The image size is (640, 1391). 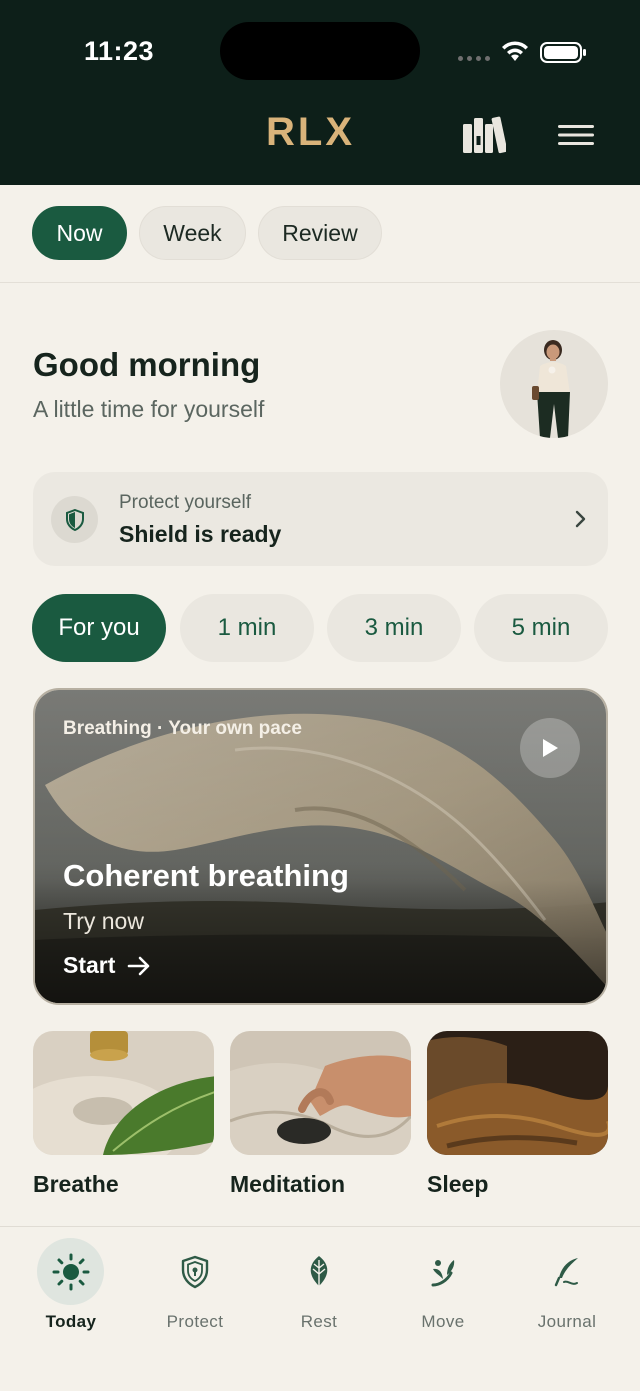 I want to click on nav-move: Move, so click(x=443, y=1286).